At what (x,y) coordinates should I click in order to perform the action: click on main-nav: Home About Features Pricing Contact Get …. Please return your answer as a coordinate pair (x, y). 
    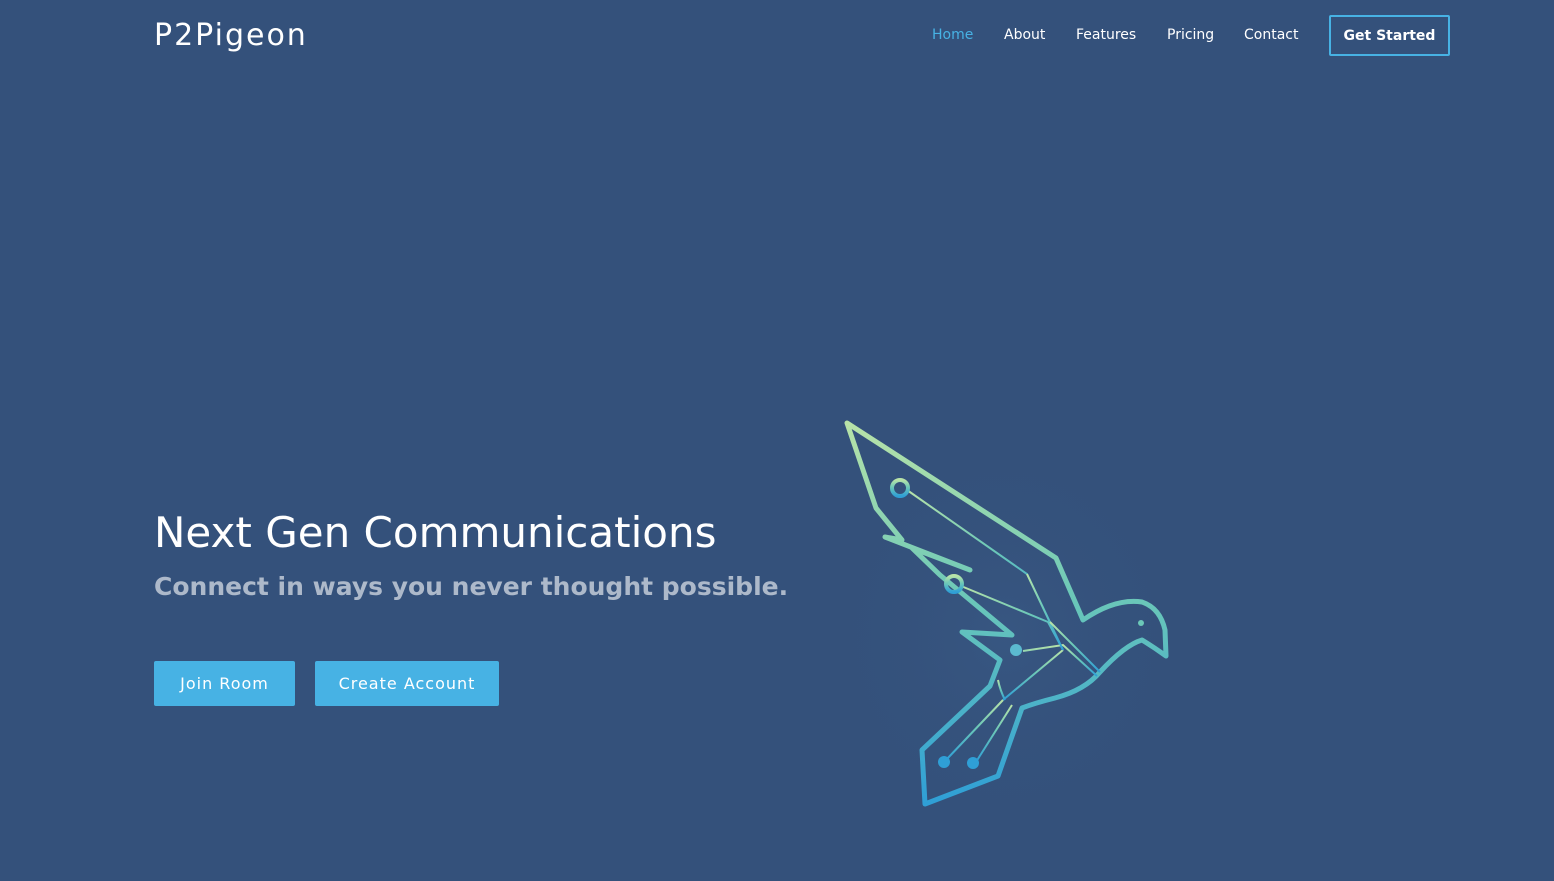
    Looking at the image, I should click on (777, 36).